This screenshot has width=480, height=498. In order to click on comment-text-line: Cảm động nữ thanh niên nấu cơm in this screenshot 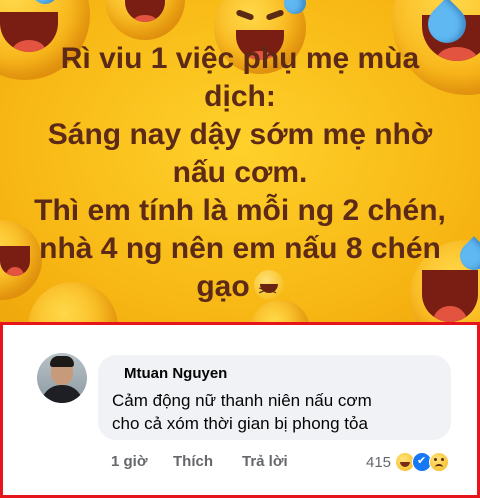, I will do `click(242, 400)`.